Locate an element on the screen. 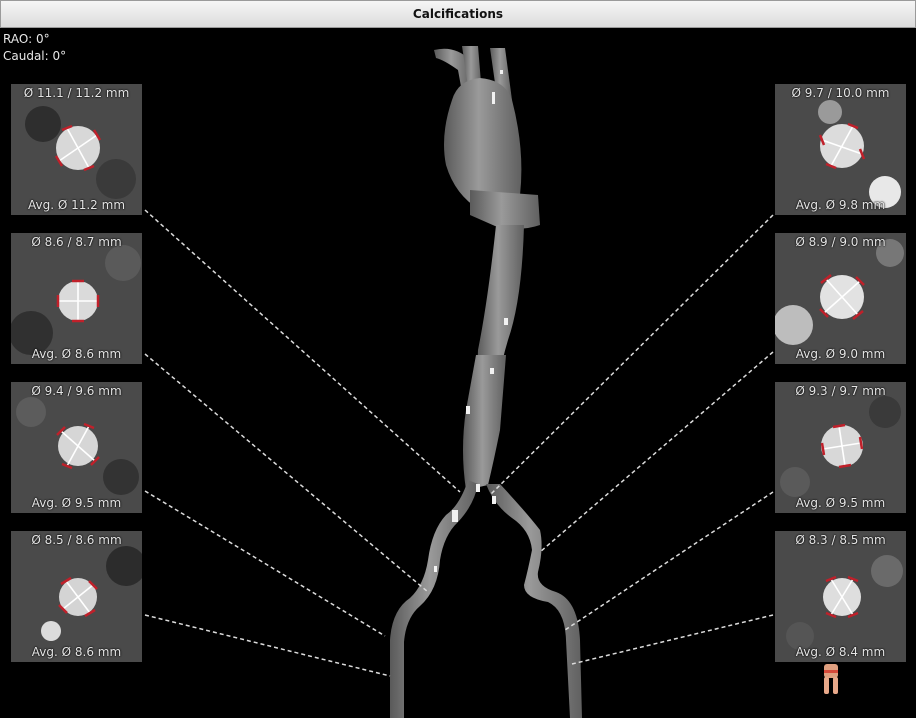  abdominal-aorta is located at coordinates (484, 422).